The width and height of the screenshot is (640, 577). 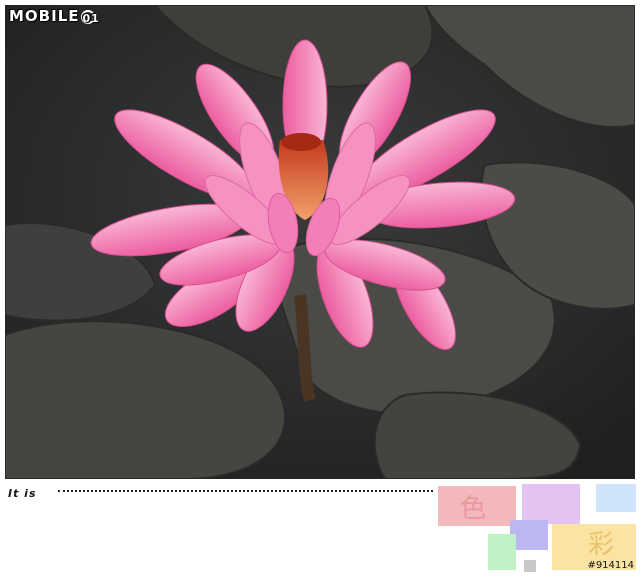 What do you see at coordinates (245, 491) in the screenshot?
I see `dotted-leader` at bounding box center [245, 491].